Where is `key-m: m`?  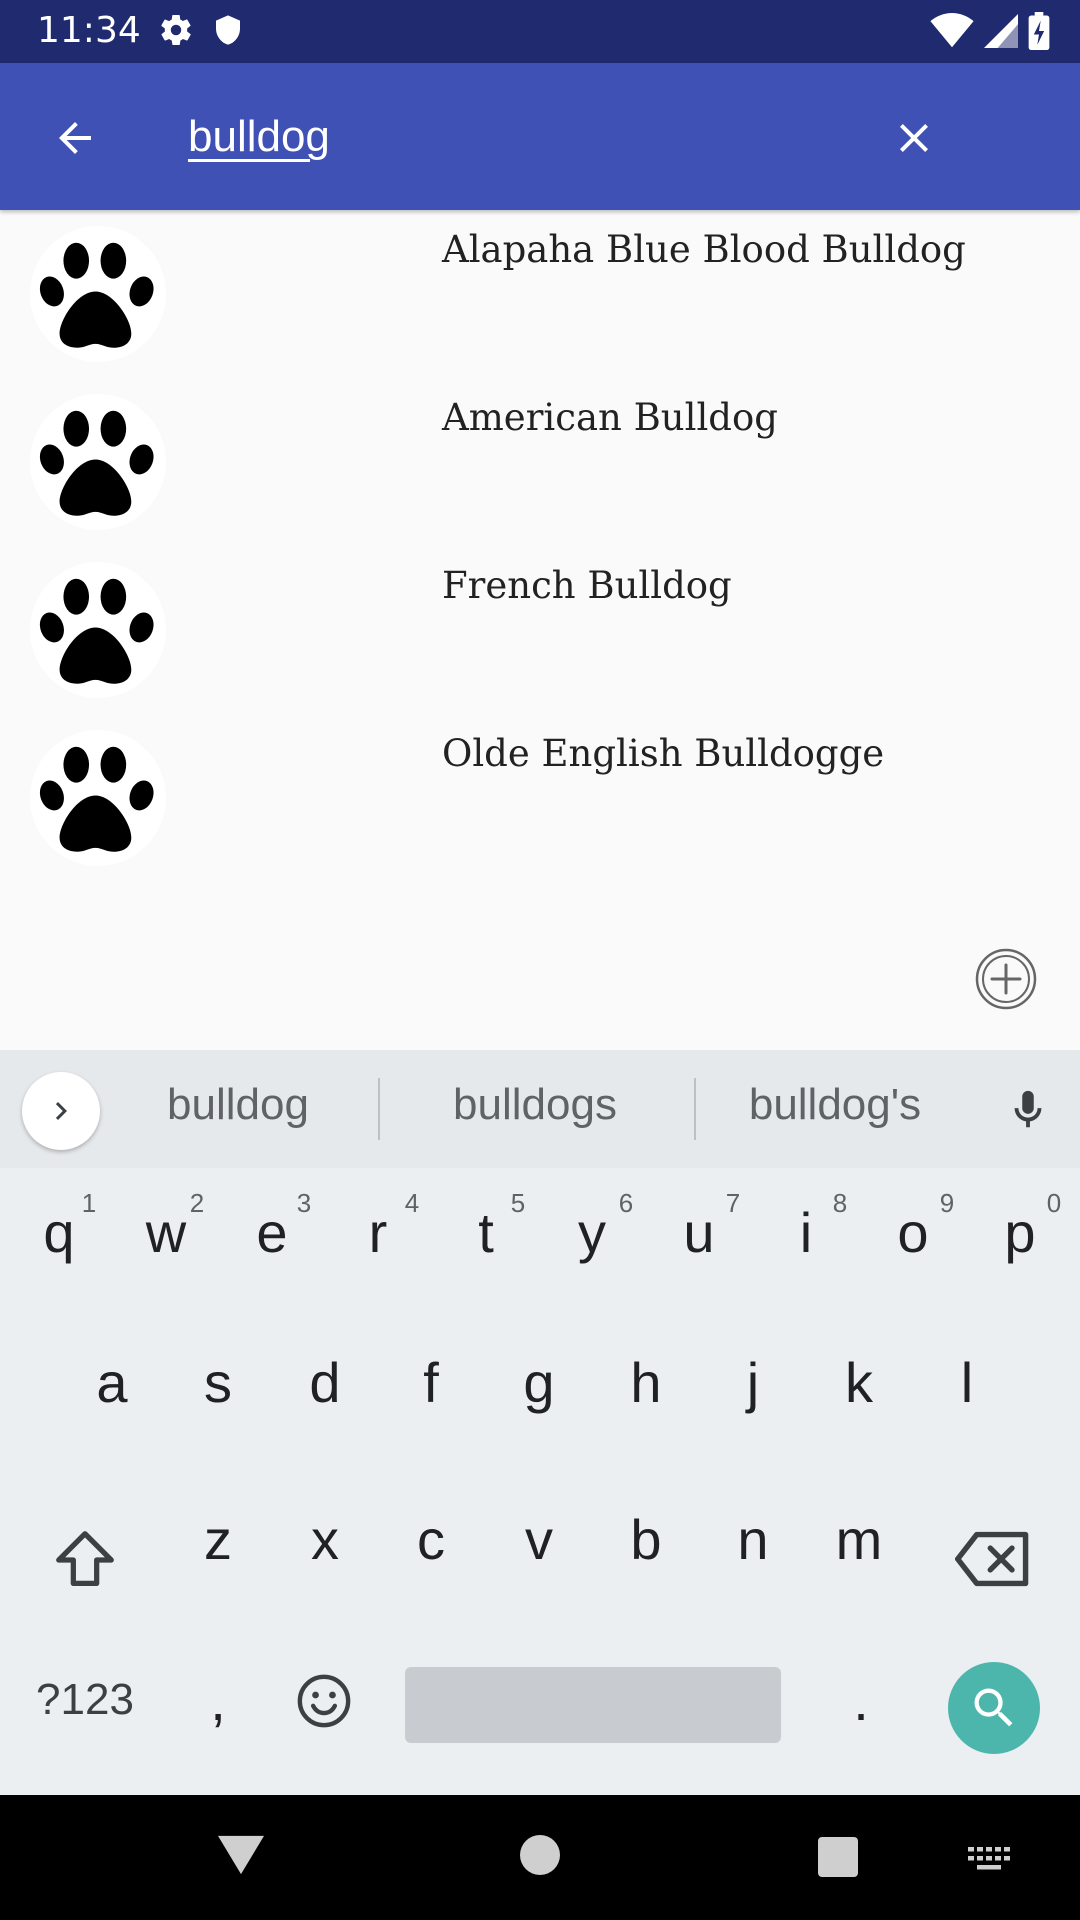 key-m: m is located at coordinates (859, 1539).